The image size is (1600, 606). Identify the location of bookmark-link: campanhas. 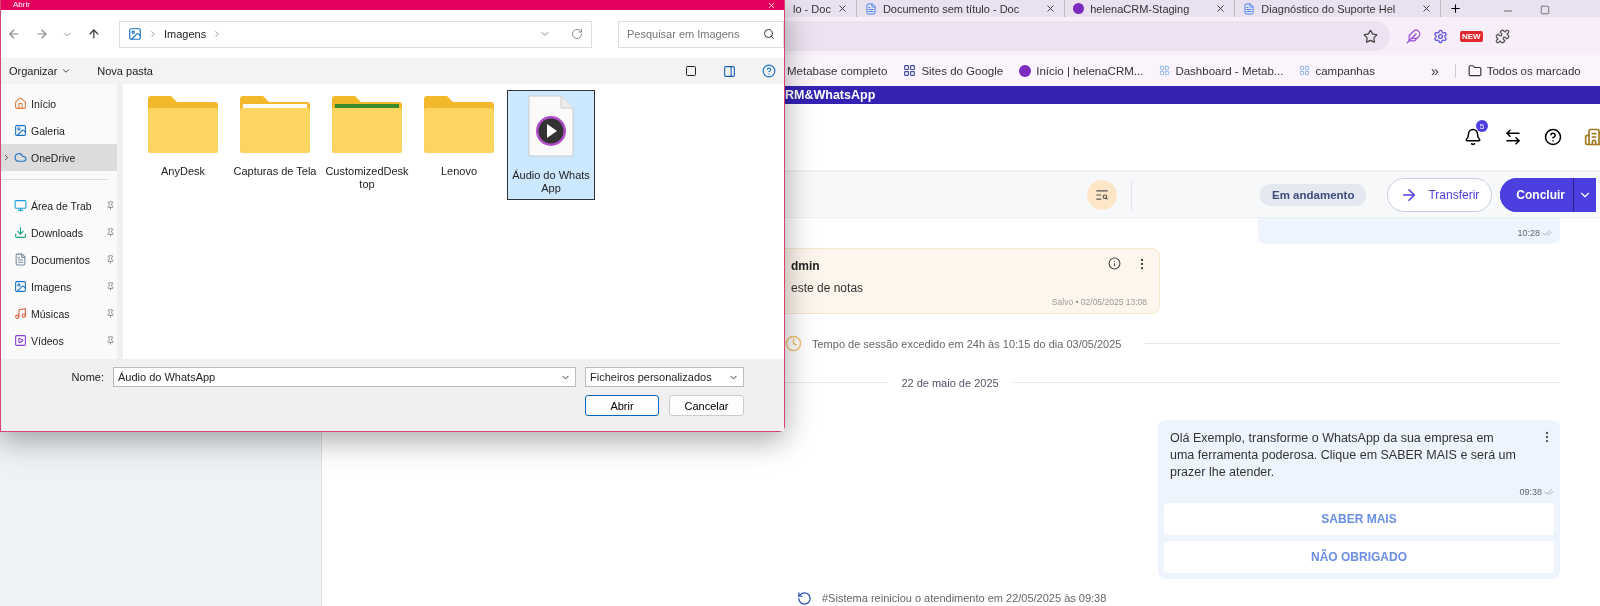
(1345, 70).